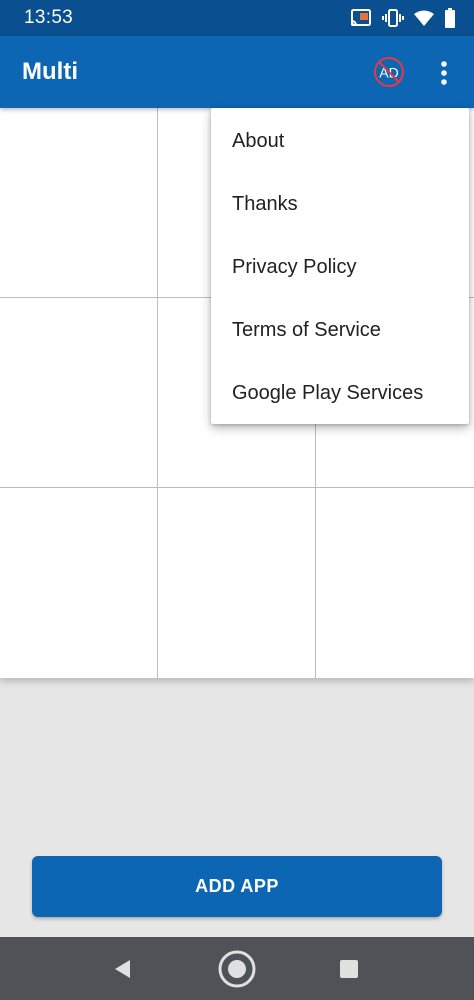 This screenshot has height=1000, width=474. I want to click on status-bar: 13:53, so click(237, 18).